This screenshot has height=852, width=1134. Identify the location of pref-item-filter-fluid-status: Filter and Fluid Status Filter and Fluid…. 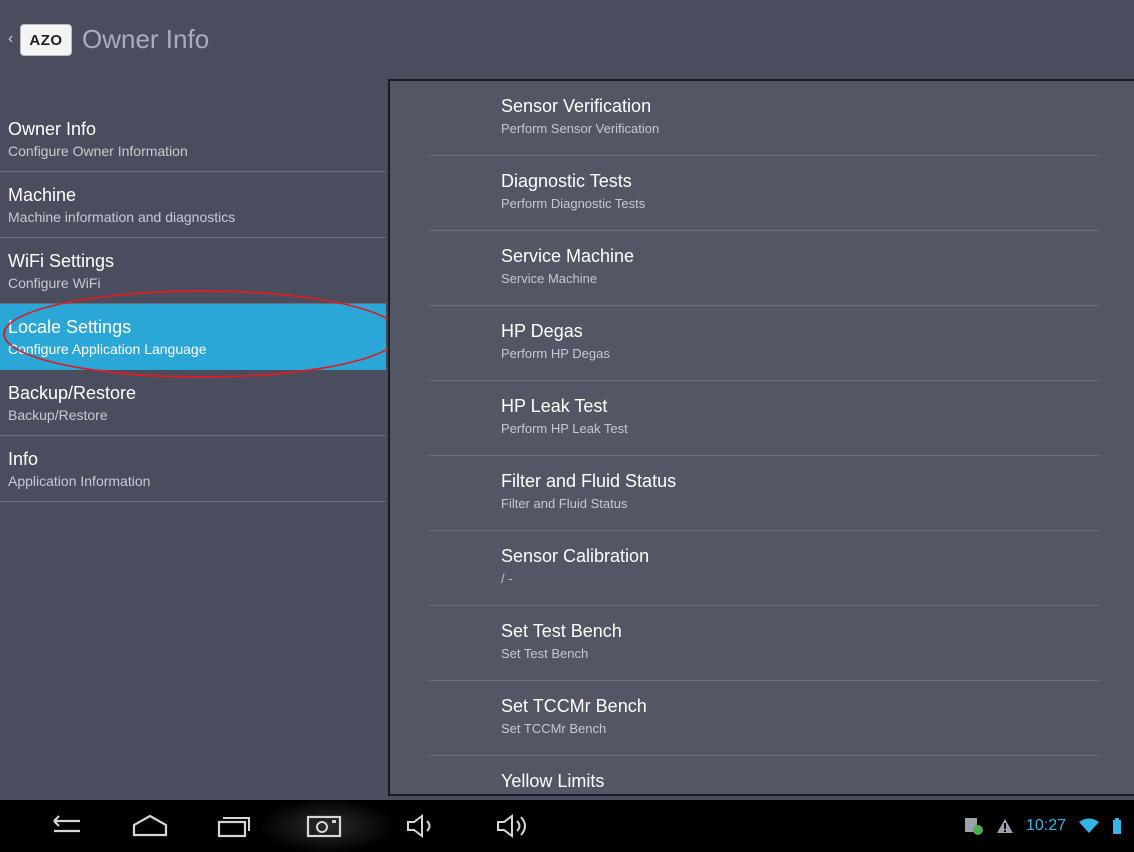
(762, 493).